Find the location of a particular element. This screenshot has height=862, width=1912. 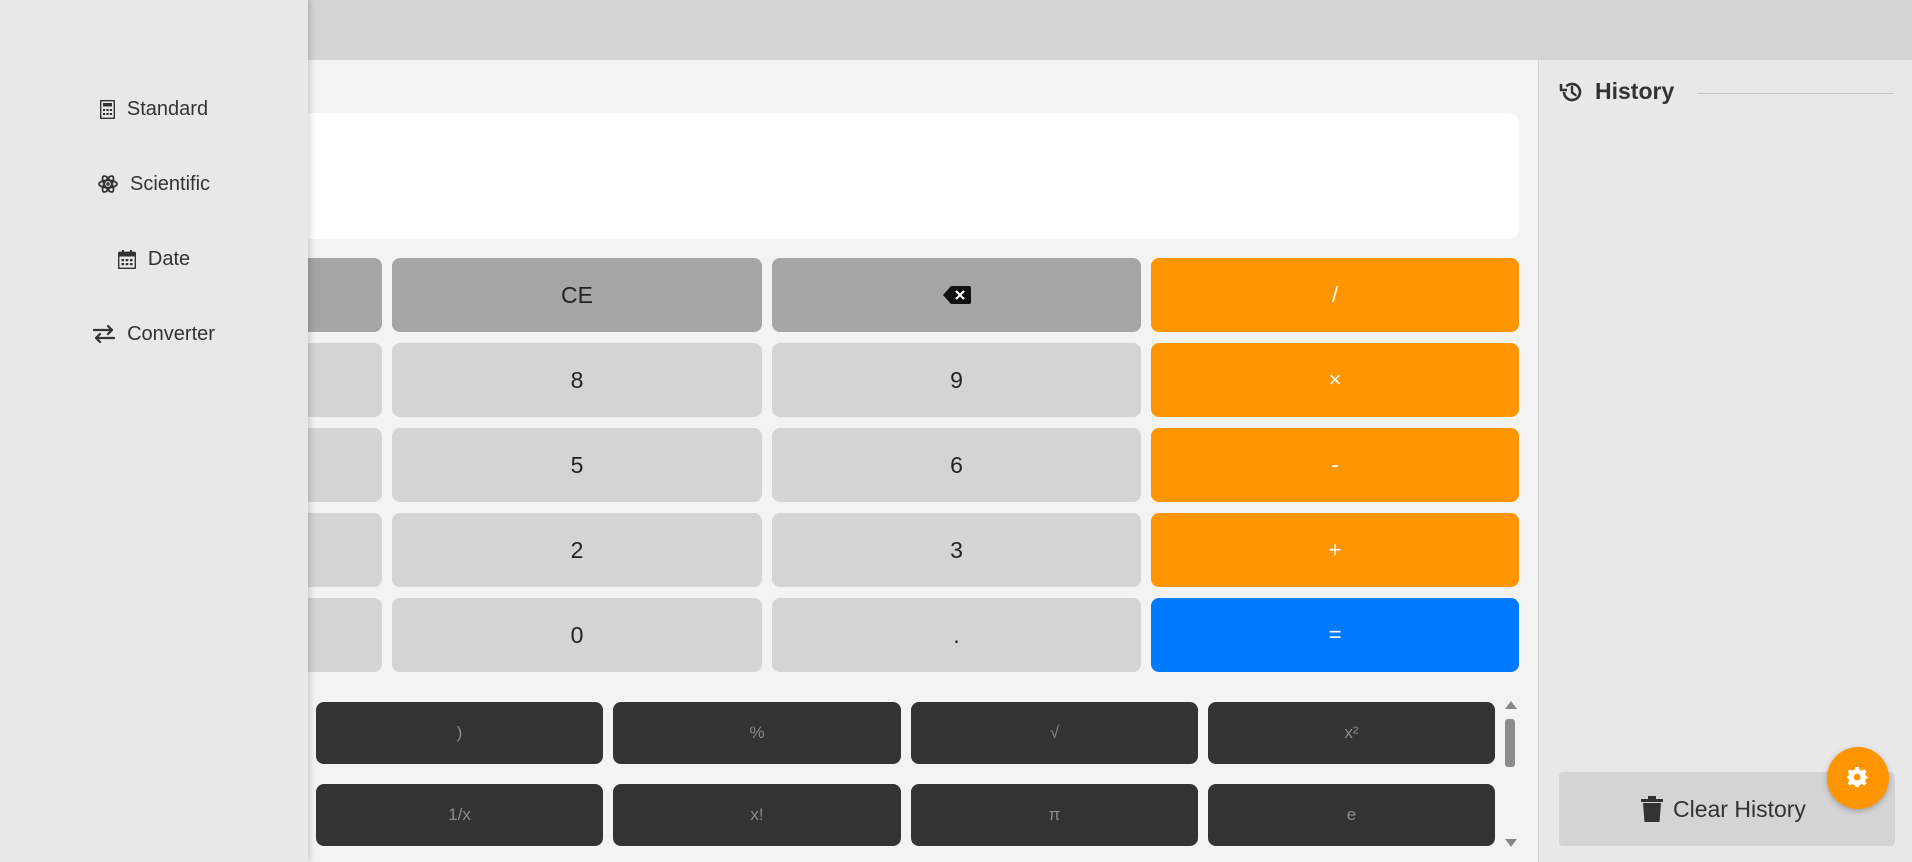

reciprocal-button: 1/x is located at coordinates (459, 815).